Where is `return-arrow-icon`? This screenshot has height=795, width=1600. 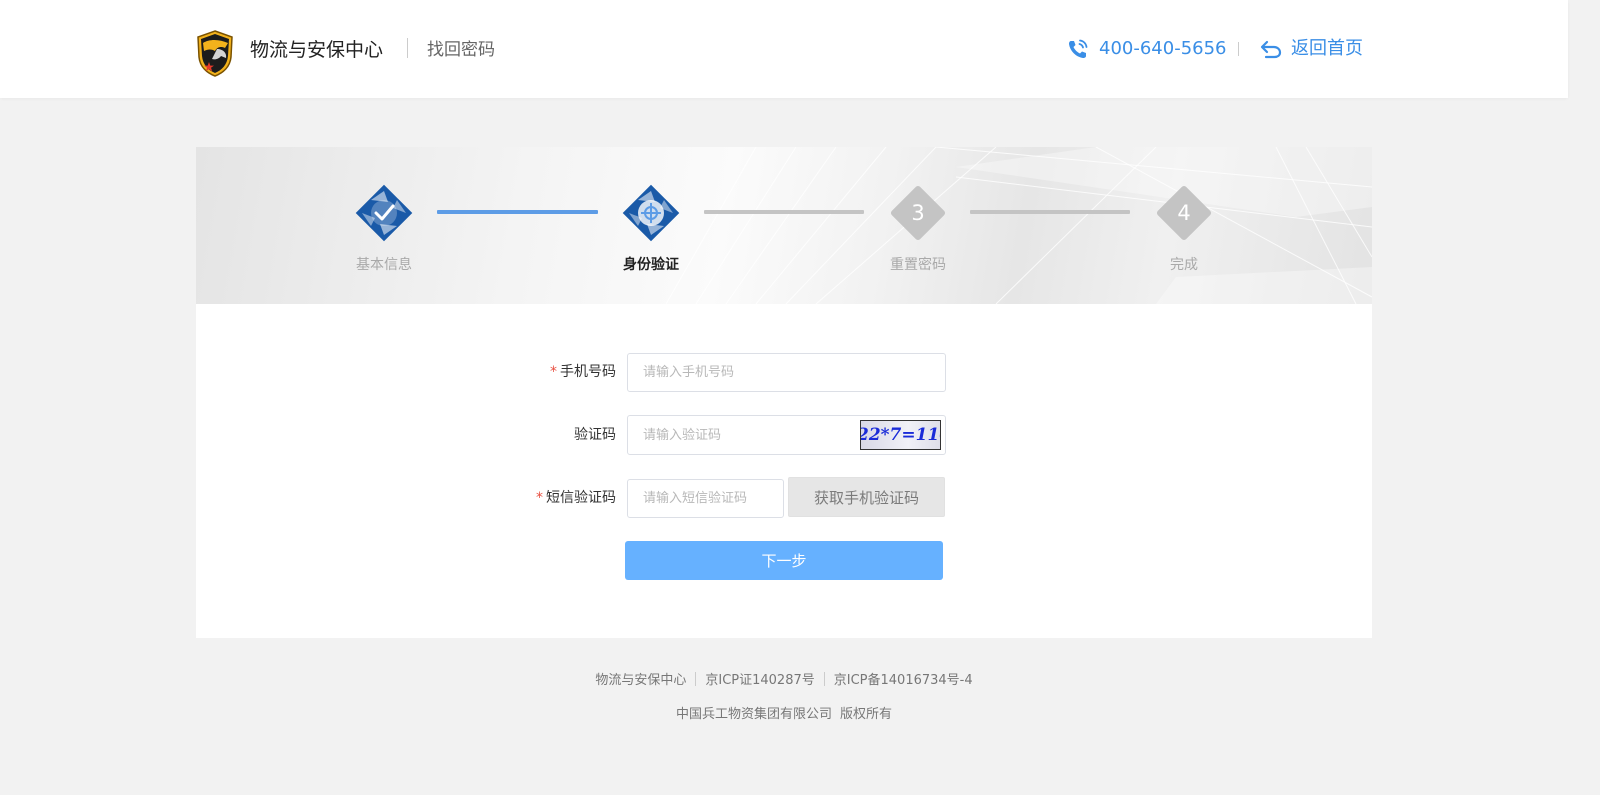 return-arrow-icon is located at coordinates (1271, 49).